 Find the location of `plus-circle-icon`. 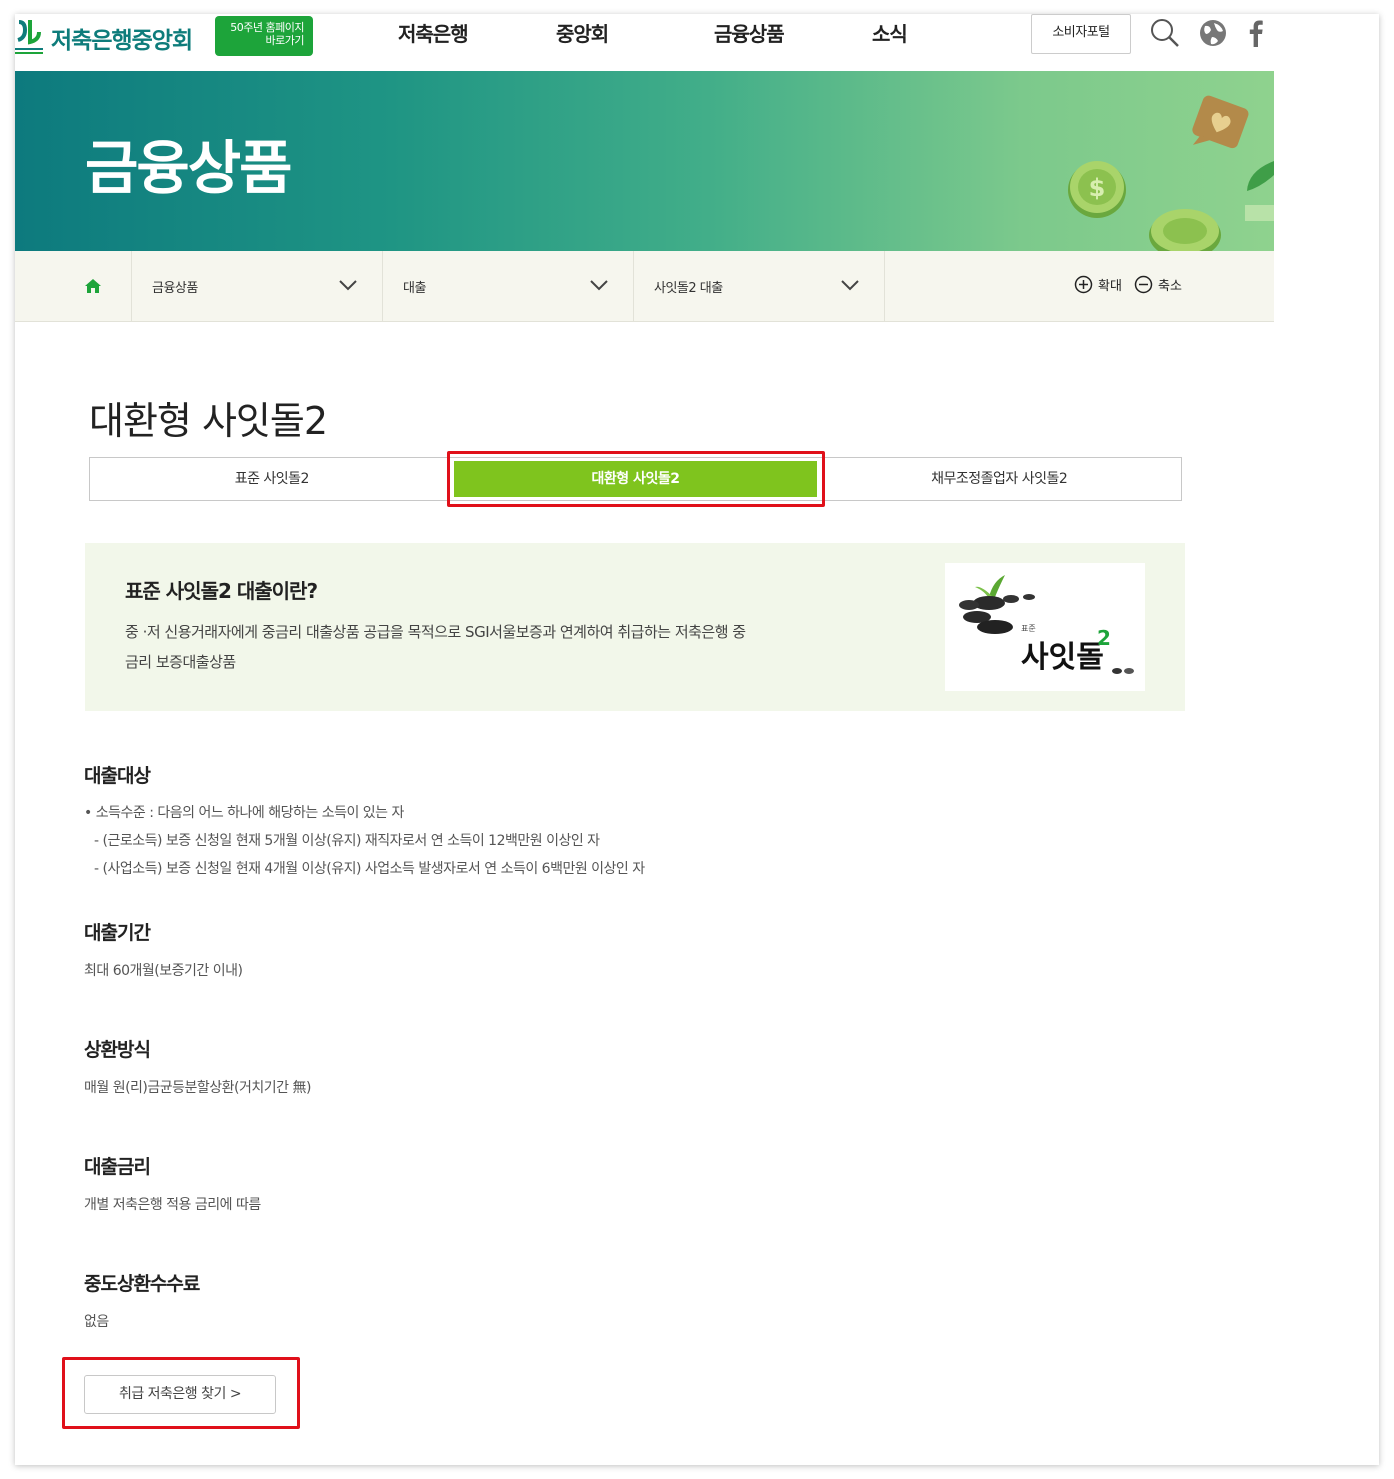

plus-circle-icon is located at coordinates (1083, 284).